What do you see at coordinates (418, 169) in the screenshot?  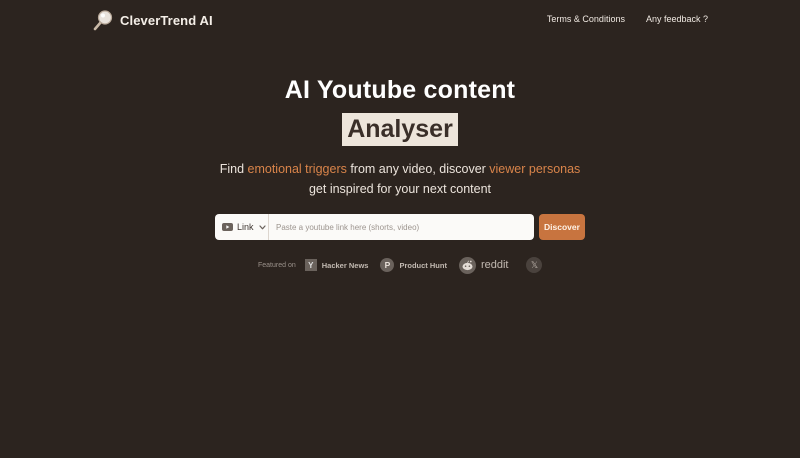 I see `subtitle-mid: from any video, discover` at bounding box center [418, 169].